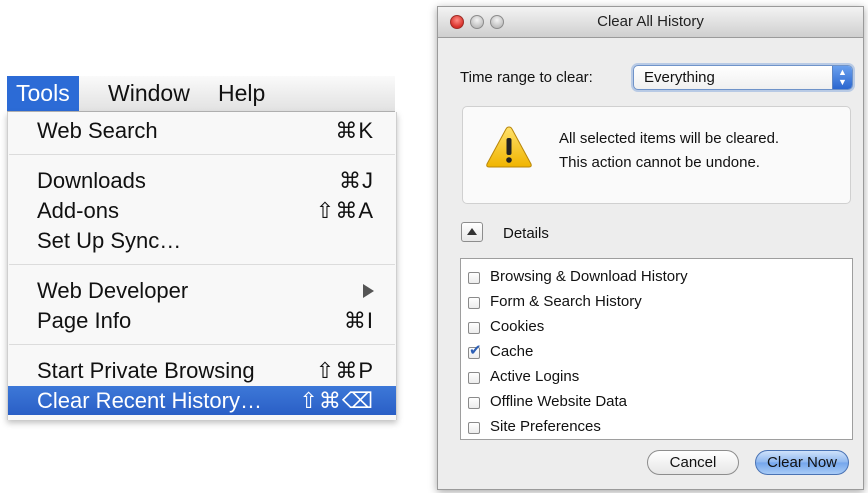  I want to click on menu-item-shortcut: ⌘J, so click(356, 180).